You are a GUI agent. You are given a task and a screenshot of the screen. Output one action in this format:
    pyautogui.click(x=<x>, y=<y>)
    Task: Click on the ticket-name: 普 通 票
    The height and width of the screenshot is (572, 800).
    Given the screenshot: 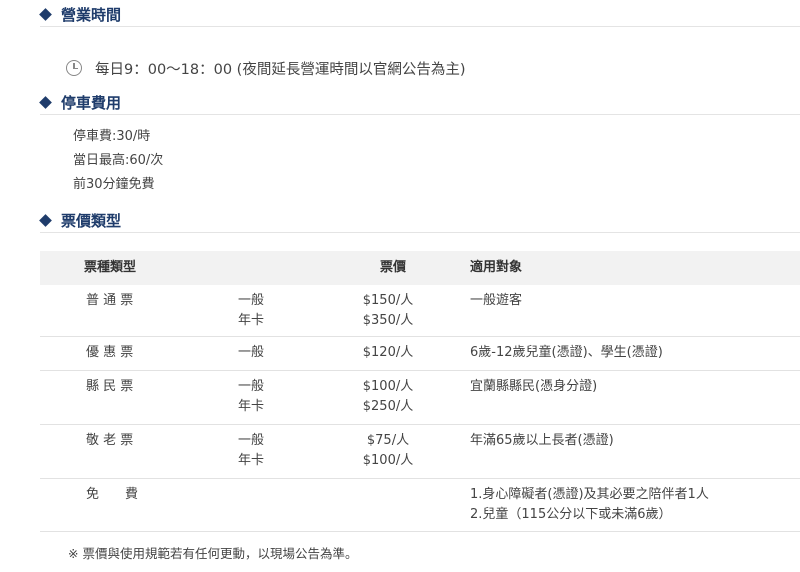 What is the action you would take?
    pyautogui.click(x=110, y=300)
    